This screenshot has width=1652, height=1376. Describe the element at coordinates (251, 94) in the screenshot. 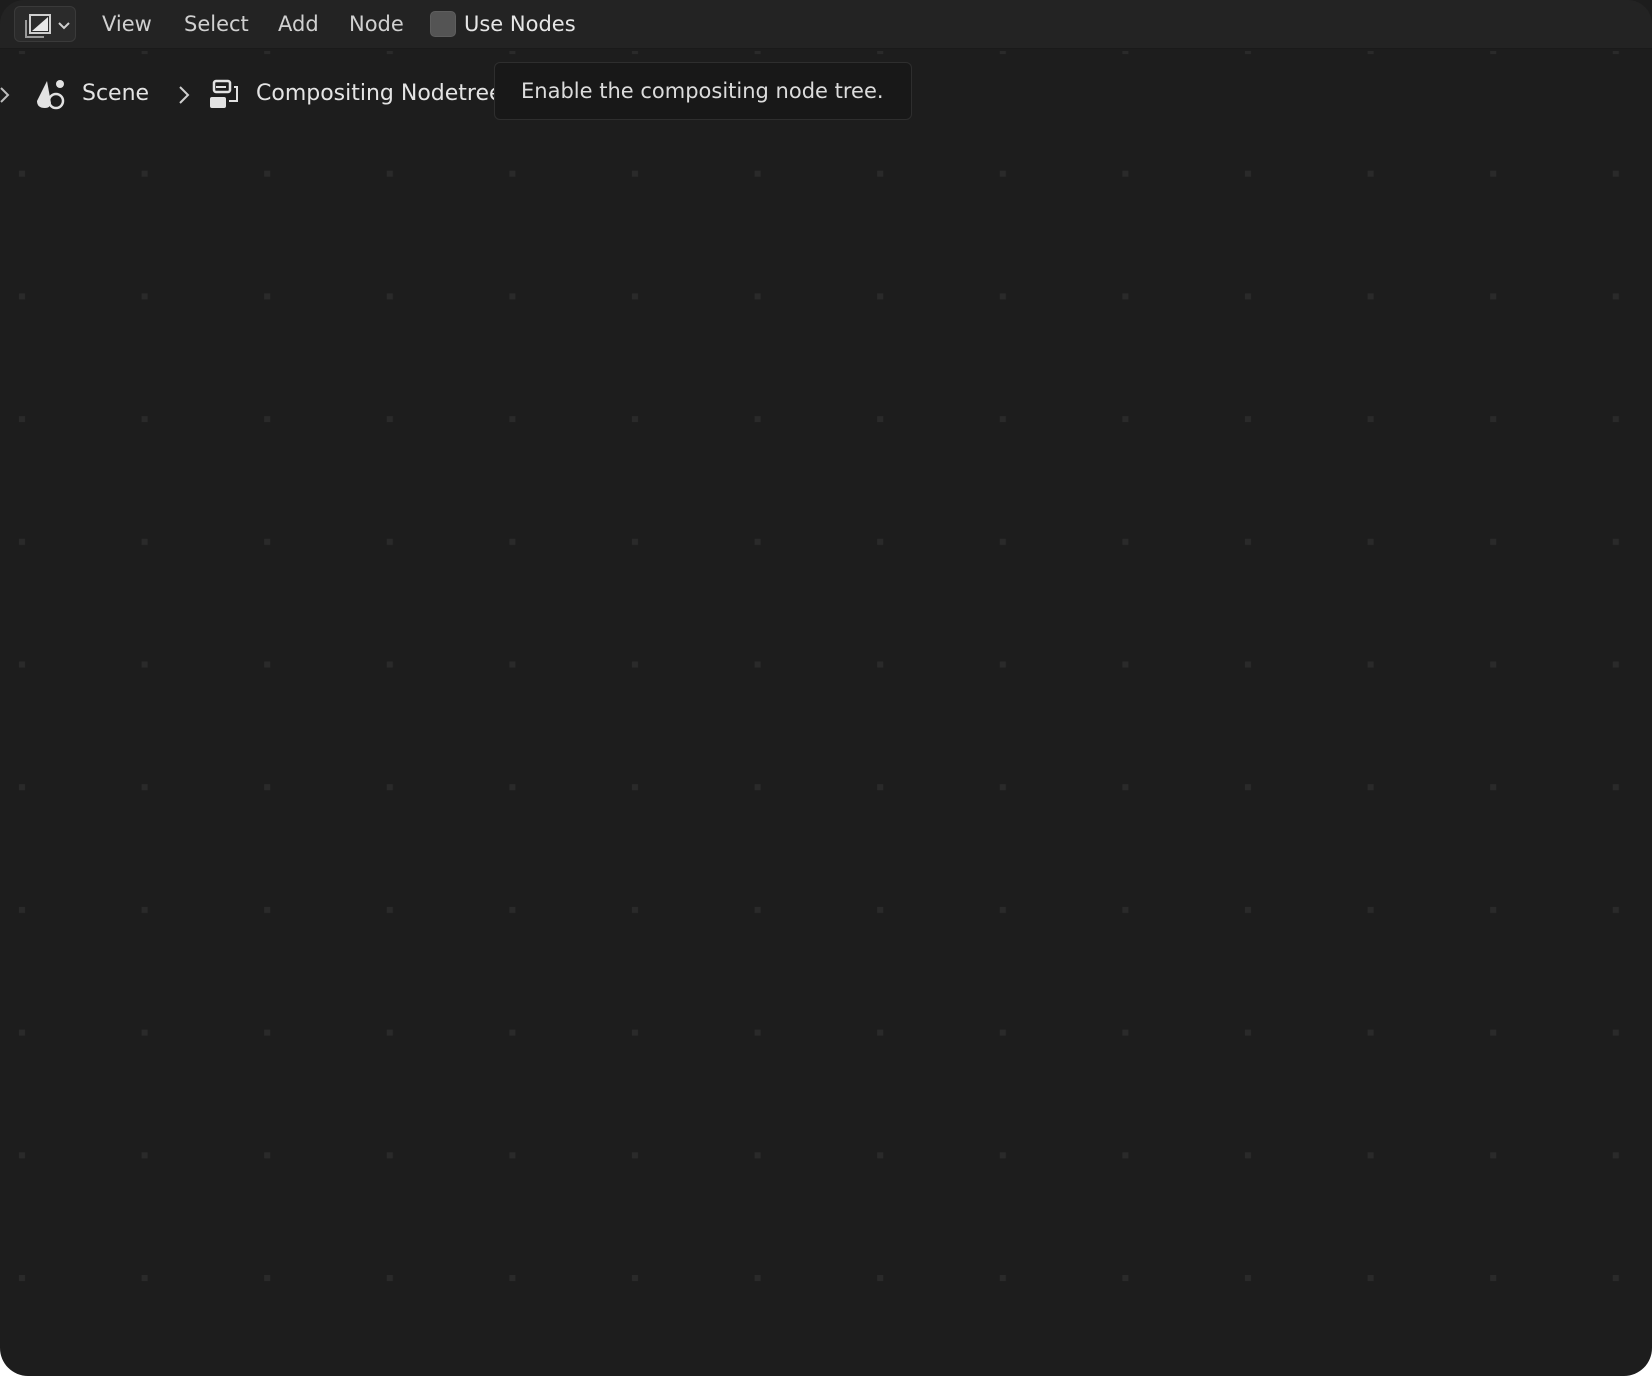

I see `breadcrumb: Scene Compositing Nodetree` at that location.